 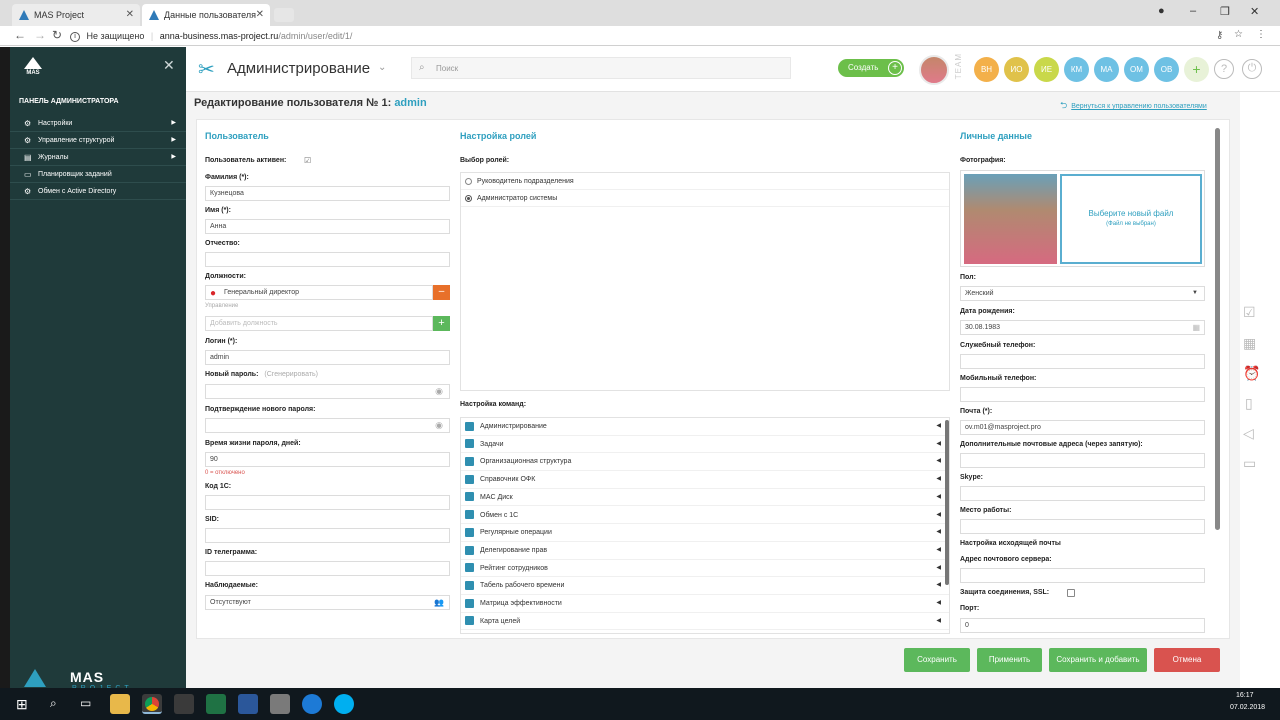 What do you see at coordinates (441, 292) in the screenshot?
I see `remove-position-button: –` at bounding box center [441, 292].